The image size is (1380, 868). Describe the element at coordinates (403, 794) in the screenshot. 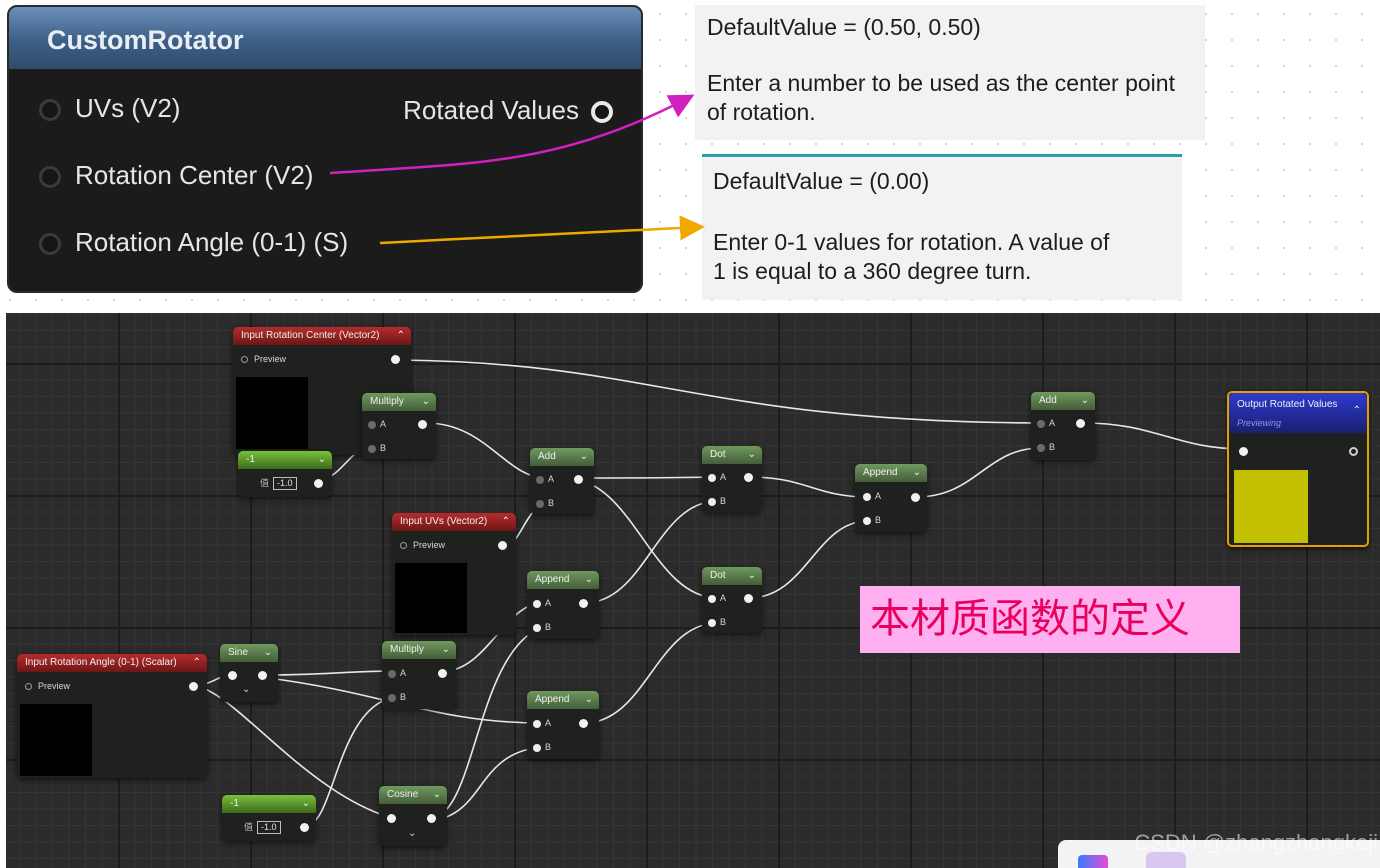

I see `node-title: Cosine` at that location.